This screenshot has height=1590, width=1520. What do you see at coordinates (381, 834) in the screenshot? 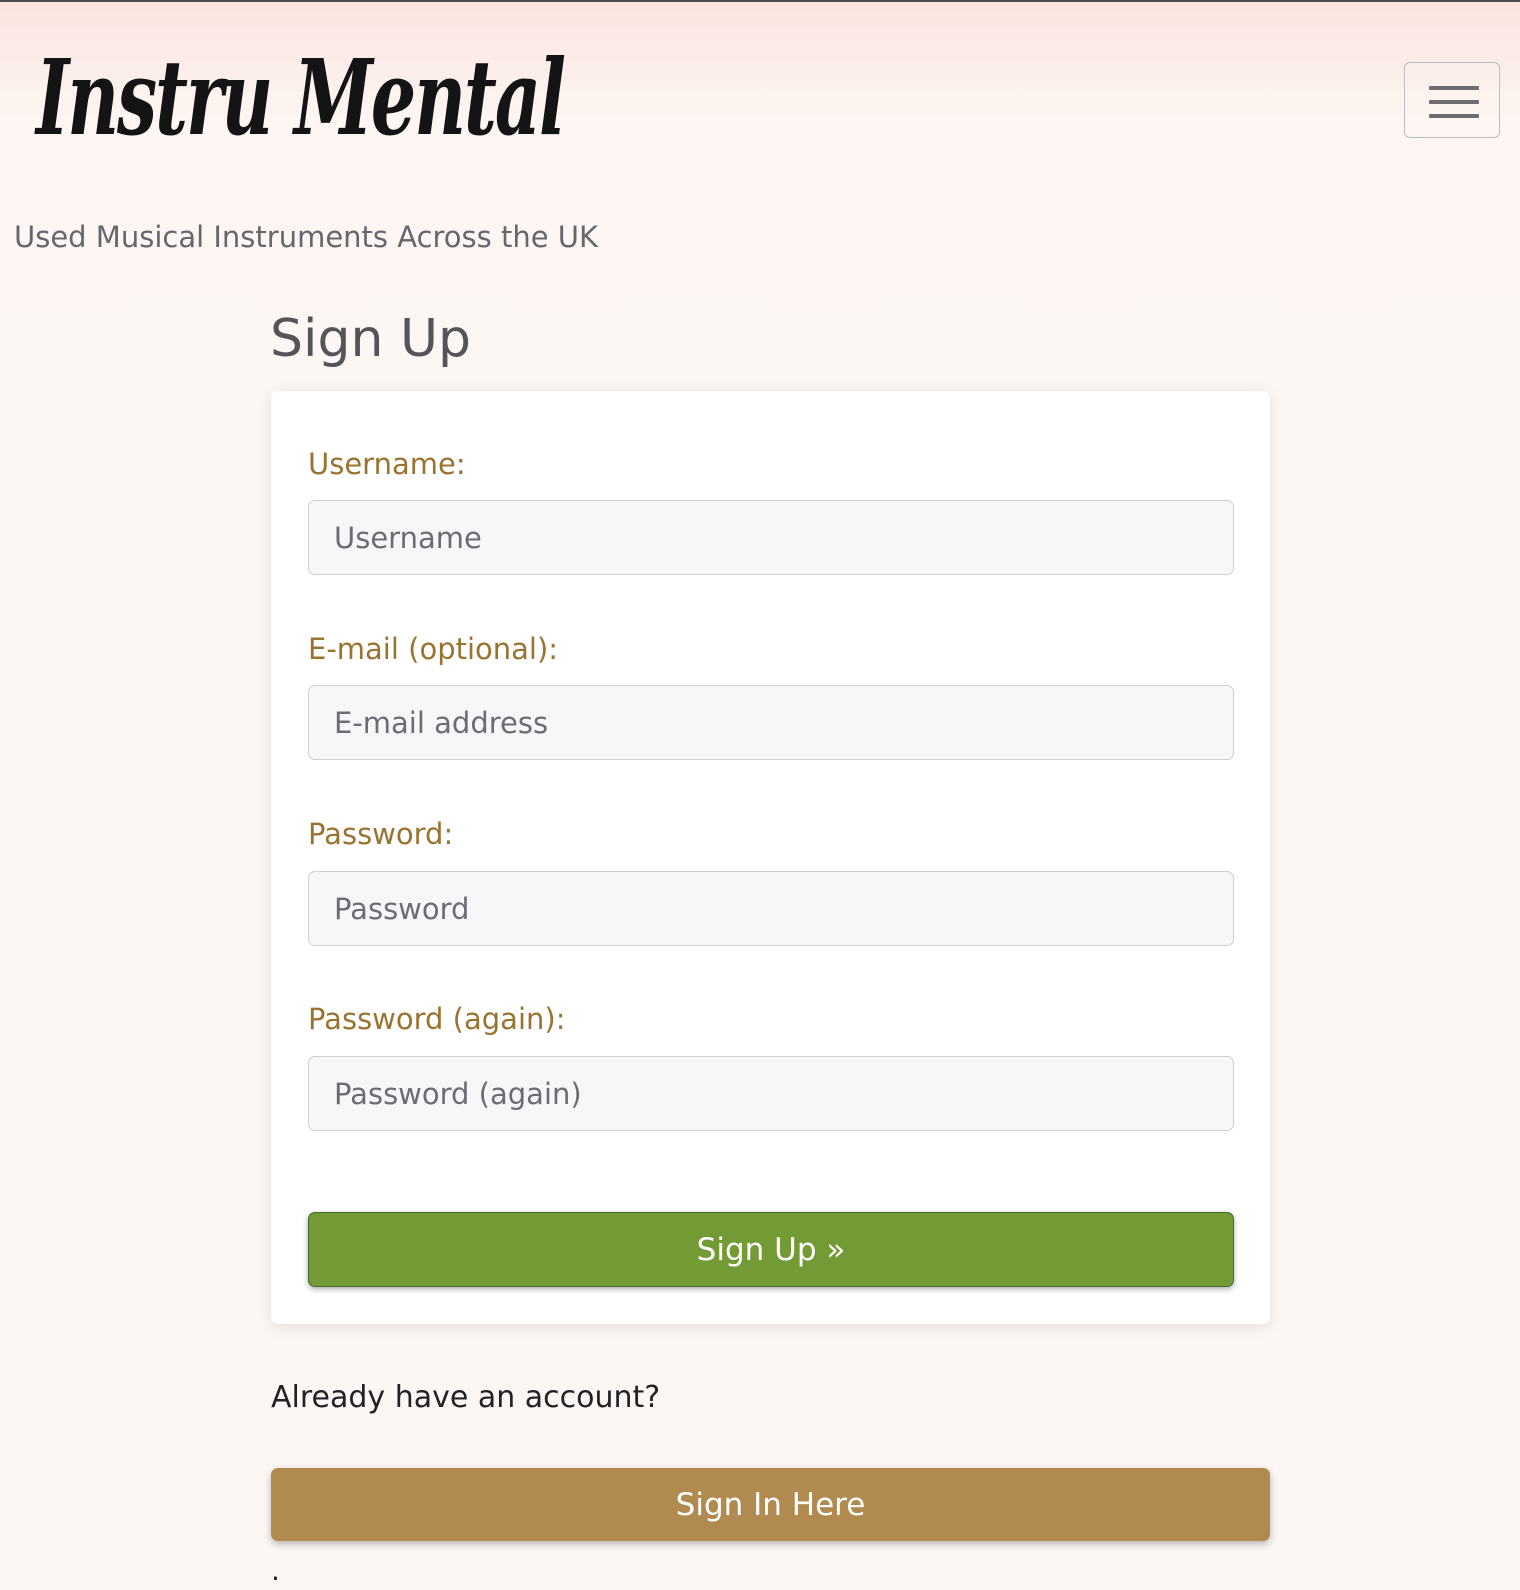
I see `password-label: Password:` at bounding box center [381, 834].